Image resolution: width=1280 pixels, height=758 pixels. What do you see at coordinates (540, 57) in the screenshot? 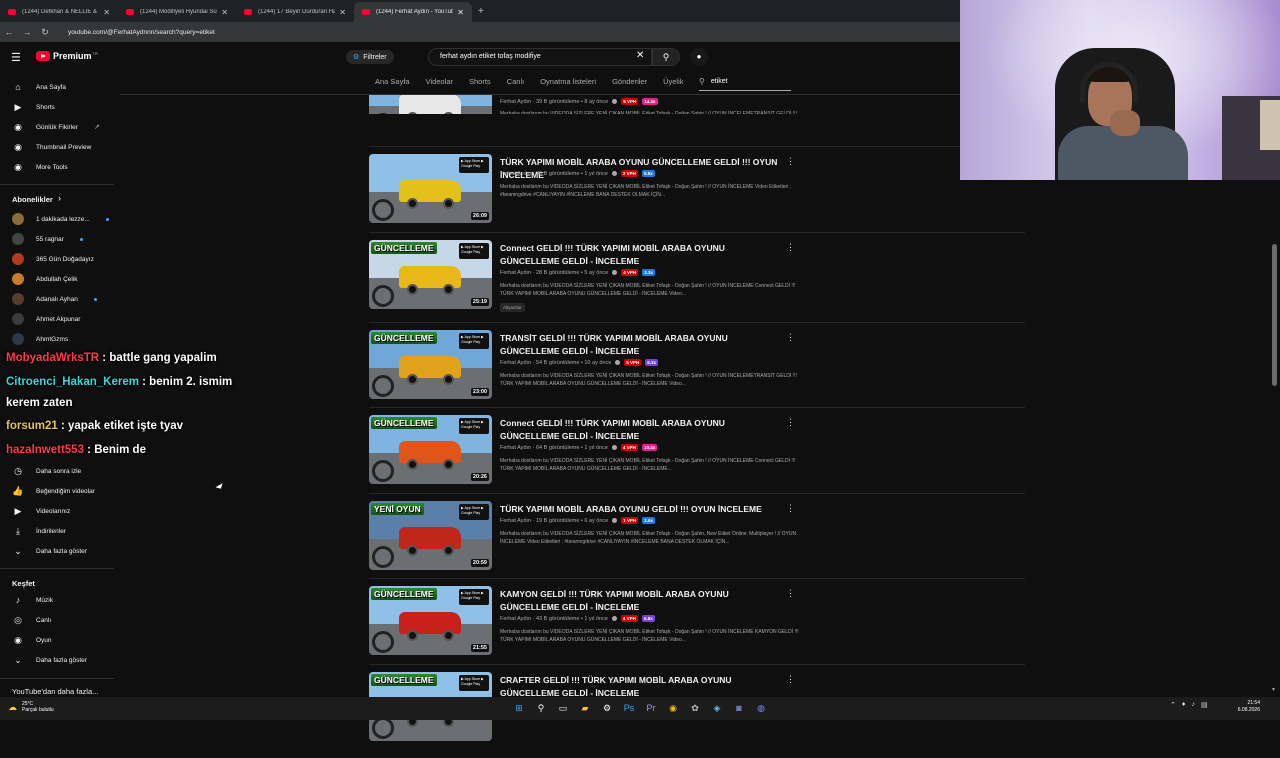
I see `search-input: ferhat aydın etiket tofaş modifiye` at bounding box center [540, 57].